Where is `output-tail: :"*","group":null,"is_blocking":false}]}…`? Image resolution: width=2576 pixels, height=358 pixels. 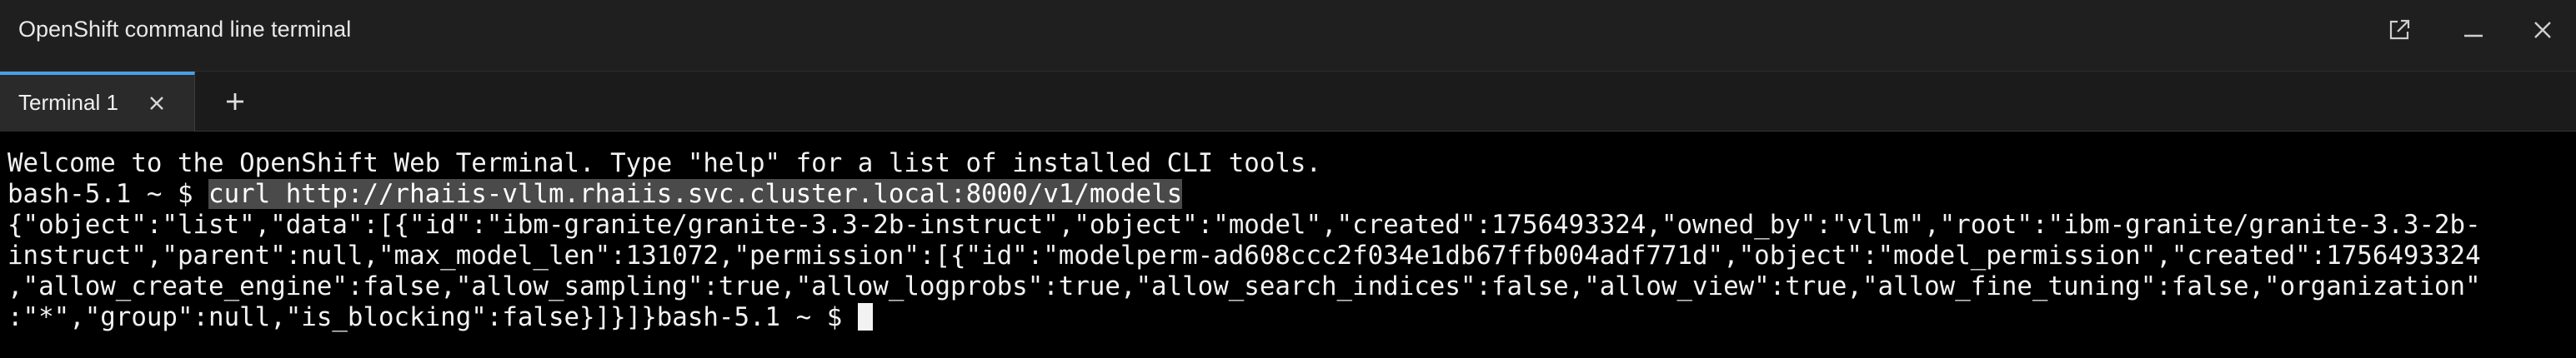
output-tail: :"*","group":null,"is_blocking":false}]}… is located at coordinates (332, 317).